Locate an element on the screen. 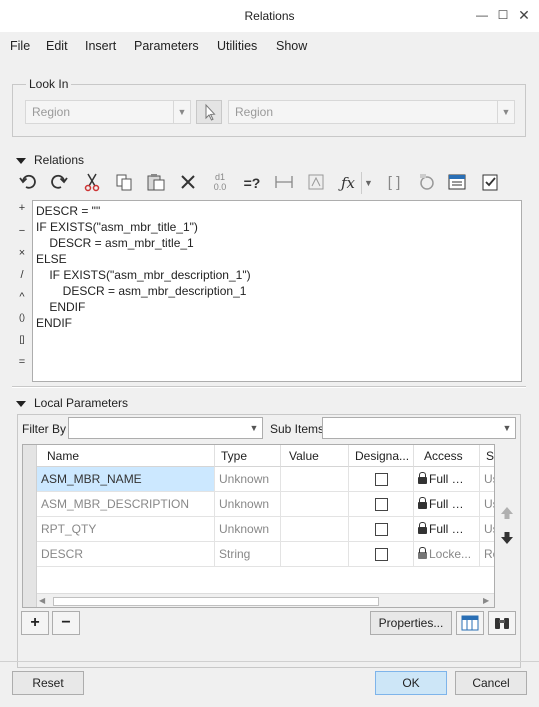  move-down-icon is located at coordinates (507, 538).